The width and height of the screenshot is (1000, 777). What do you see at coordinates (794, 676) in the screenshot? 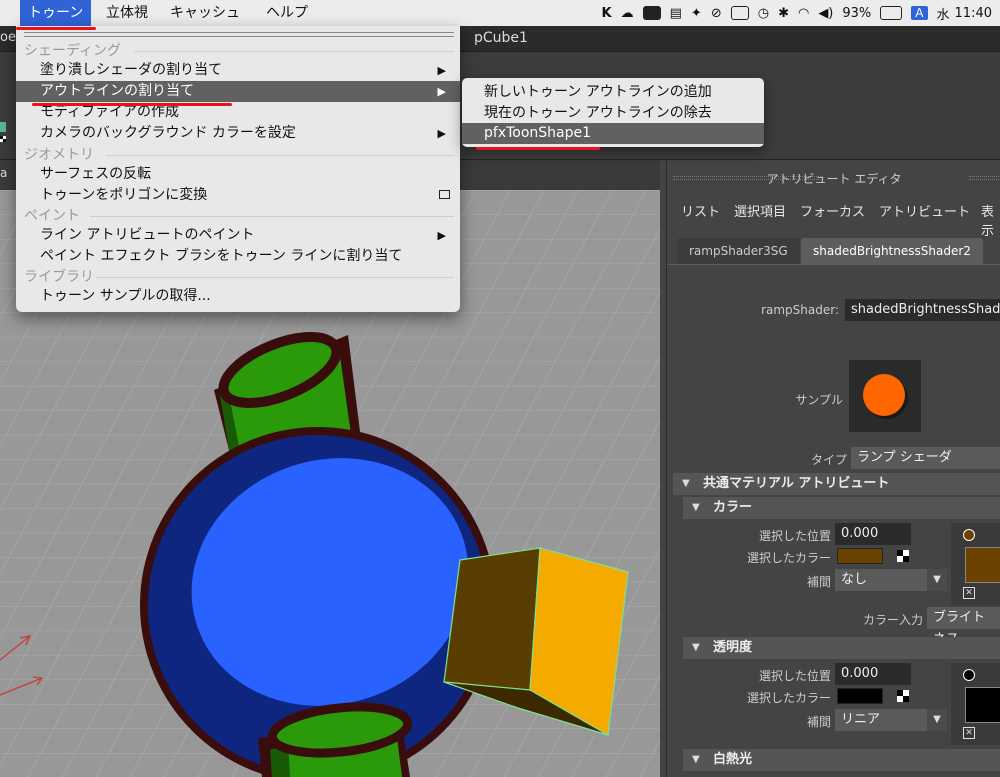
I see `transparency-position-label: 選択した位置` at bounding box center [794, 676].